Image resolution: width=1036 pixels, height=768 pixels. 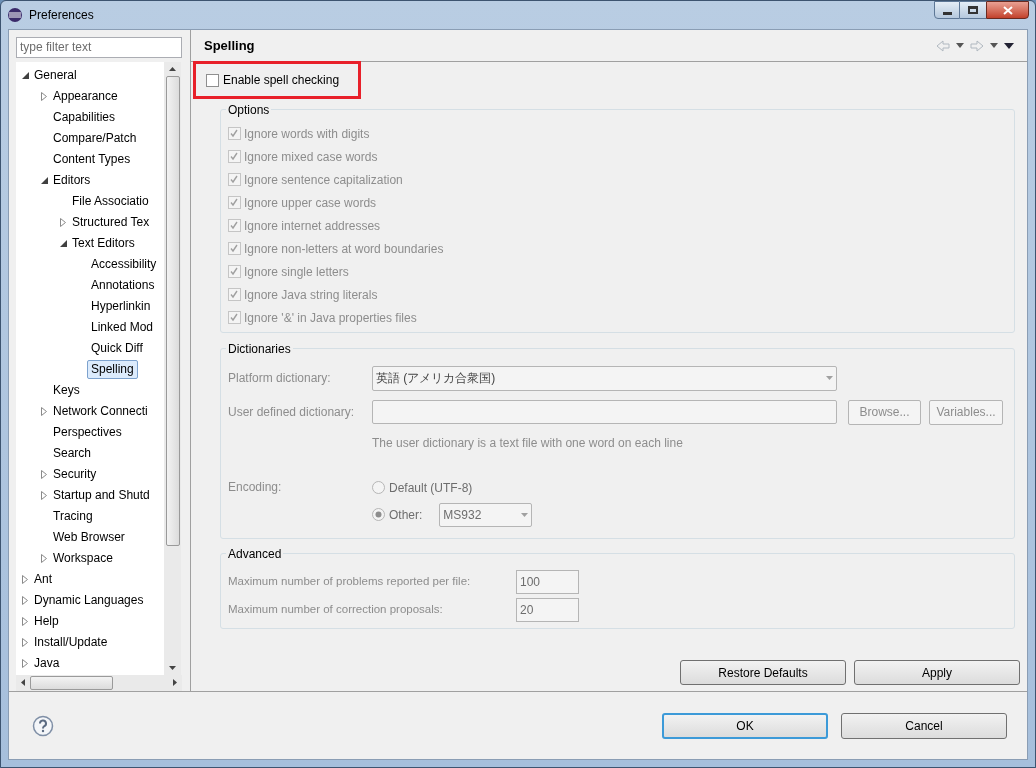 I want to click on close-button, so click(x=1007, y=10).